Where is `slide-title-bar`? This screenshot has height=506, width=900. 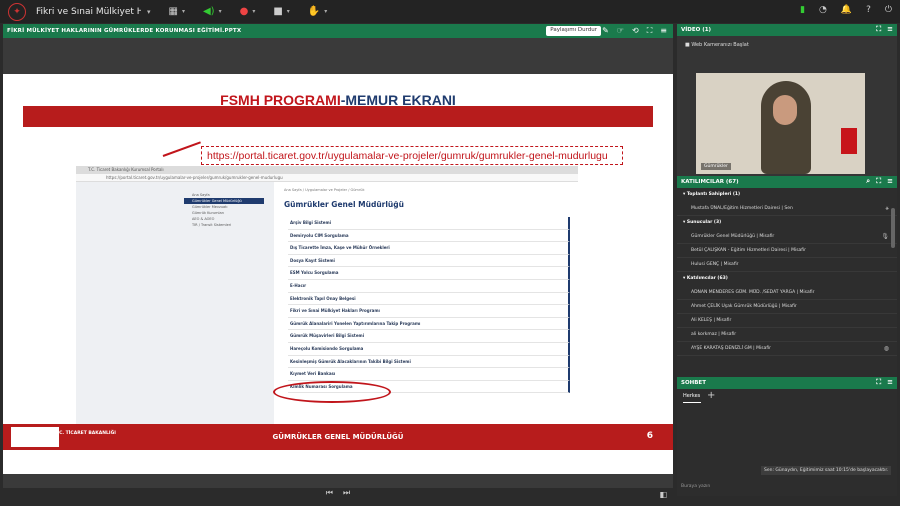
slide-title-bar is located at coordinates (338, 116).